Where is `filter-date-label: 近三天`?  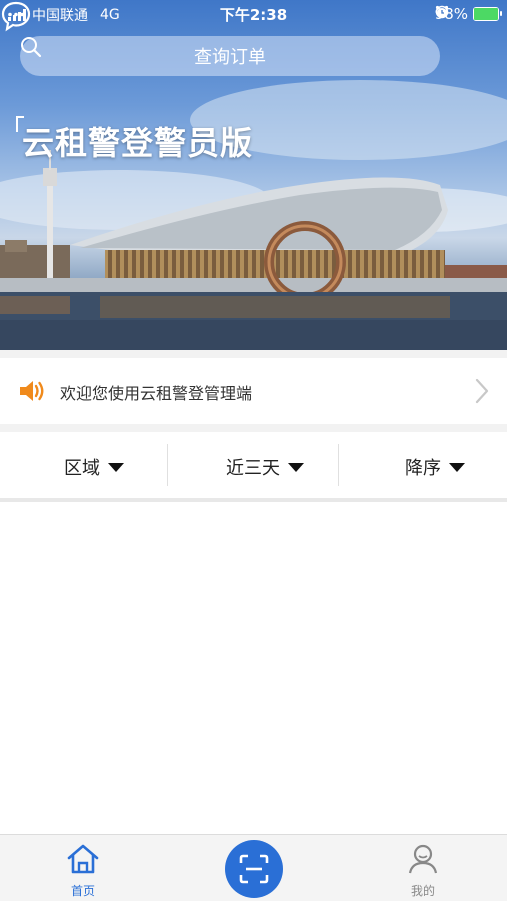 filter-date-label: 近三天 is located at coordinates (253, 468).